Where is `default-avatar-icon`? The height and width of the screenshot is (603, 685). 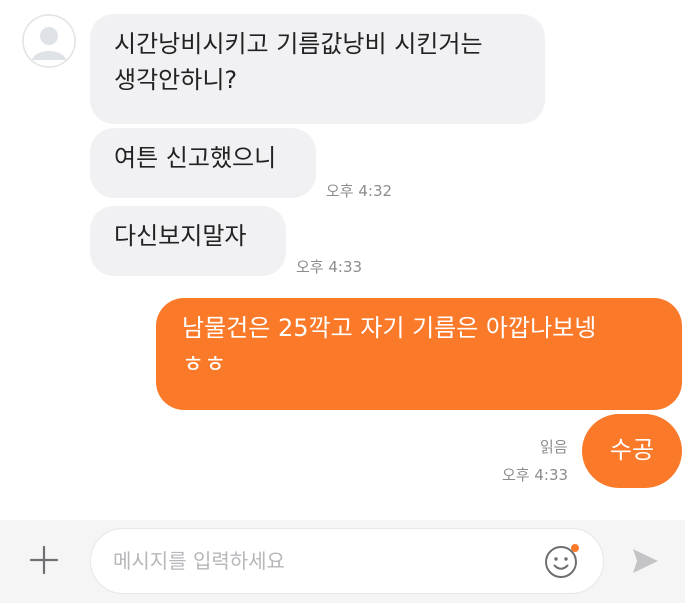 default-avatar-icon is located at coordinates (49, 41).